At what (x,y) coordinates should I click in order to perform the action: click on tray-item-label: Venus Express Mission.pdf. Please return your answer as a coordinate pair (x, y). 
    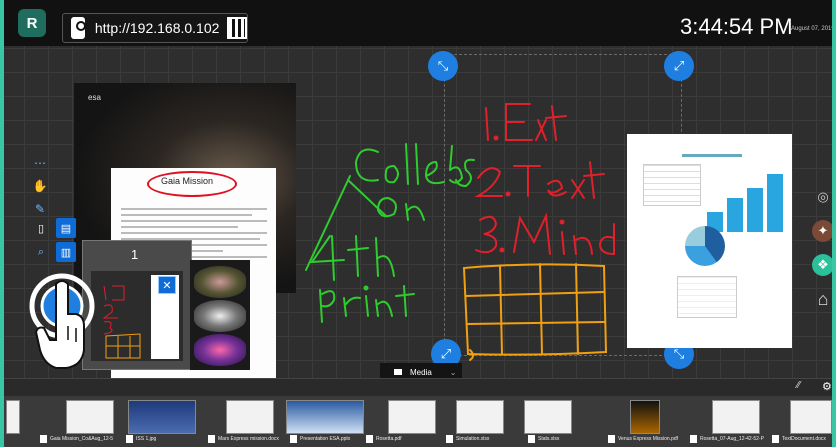
    Looking at the image, I should click on (648, 439).